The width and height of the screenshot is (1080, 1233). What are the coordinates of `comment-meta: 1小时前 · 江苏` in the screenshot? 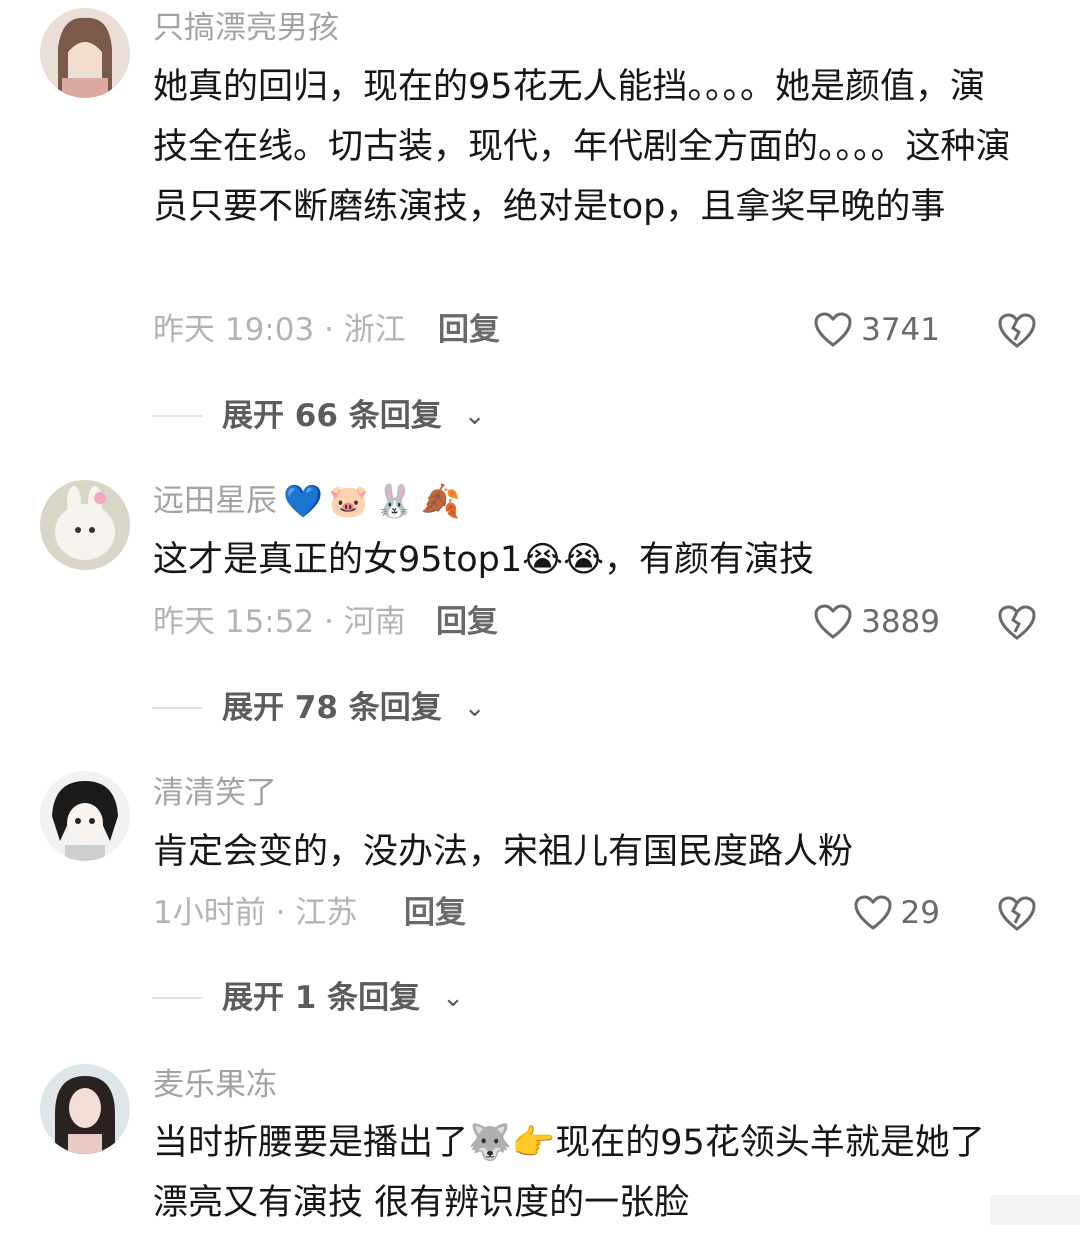 It's located at (255, 913).